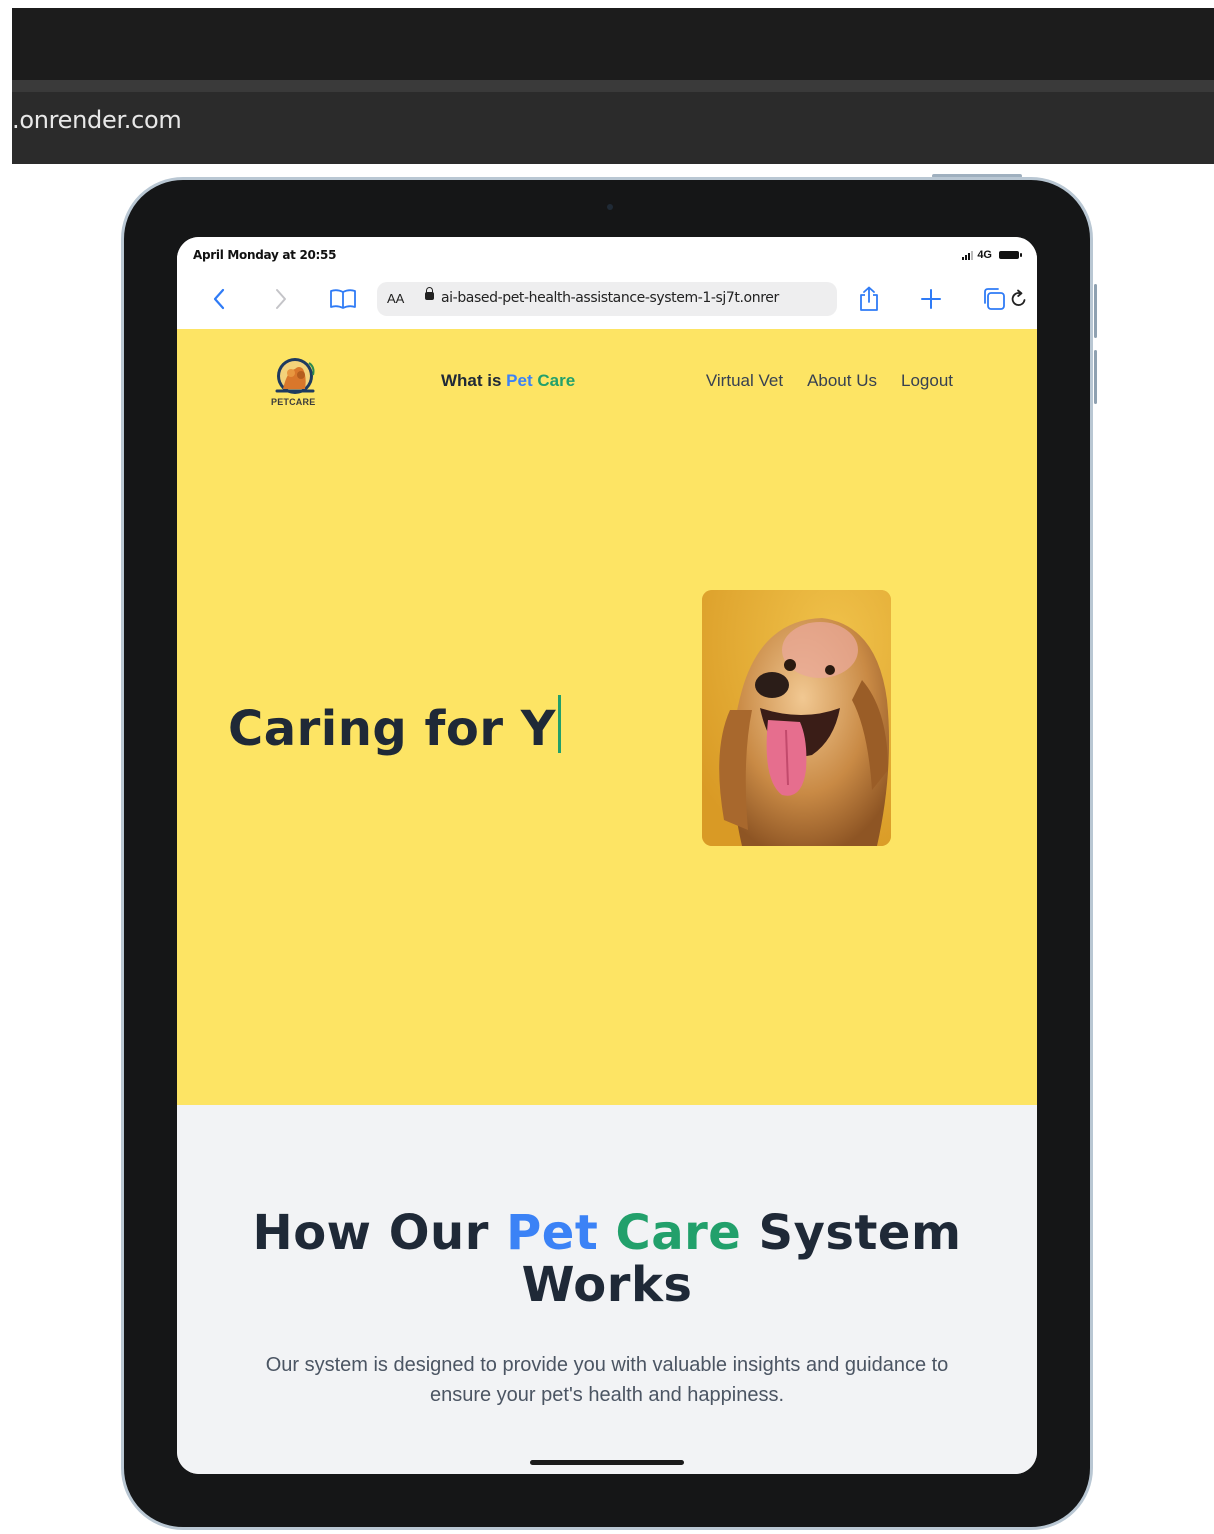 The image size is (1214, 1534). Describe the element at coordinates (607, 1462) in the screenshot. I see `home-indicator` at that location.